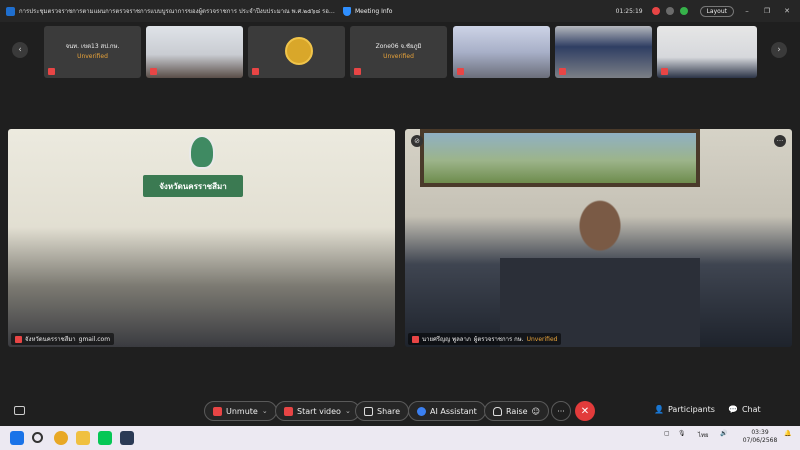 Image resolution: width=800 pixels, height=450 pixels. What do you see at coordinates (779, 50) in the screenshot?
I see `chevron-right-icon: ›` at bounding box center [779, 50].